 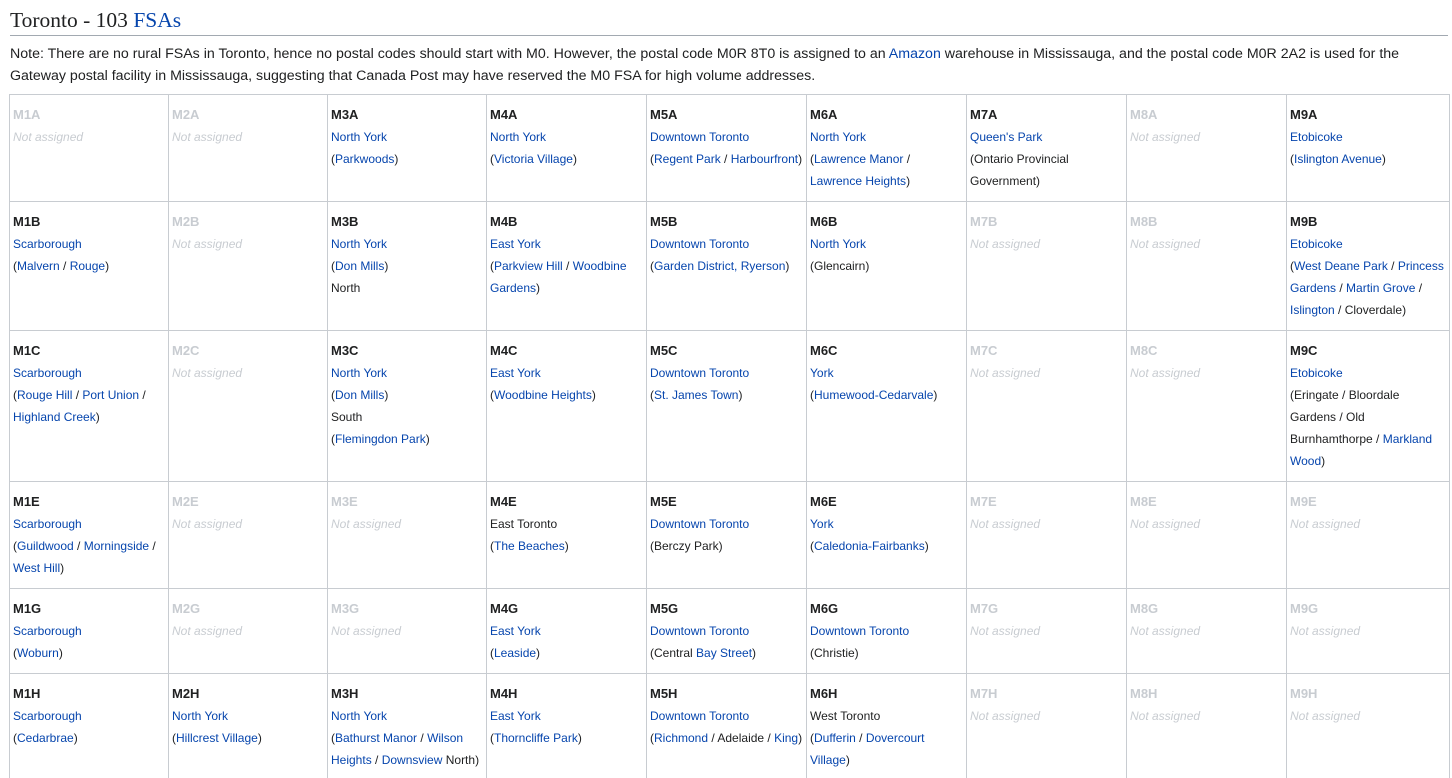 What do you see at coordinates (1338, 159) in the screenshot?
I see `place-link: Islington Avenue` at bounding box center [1338, 159].